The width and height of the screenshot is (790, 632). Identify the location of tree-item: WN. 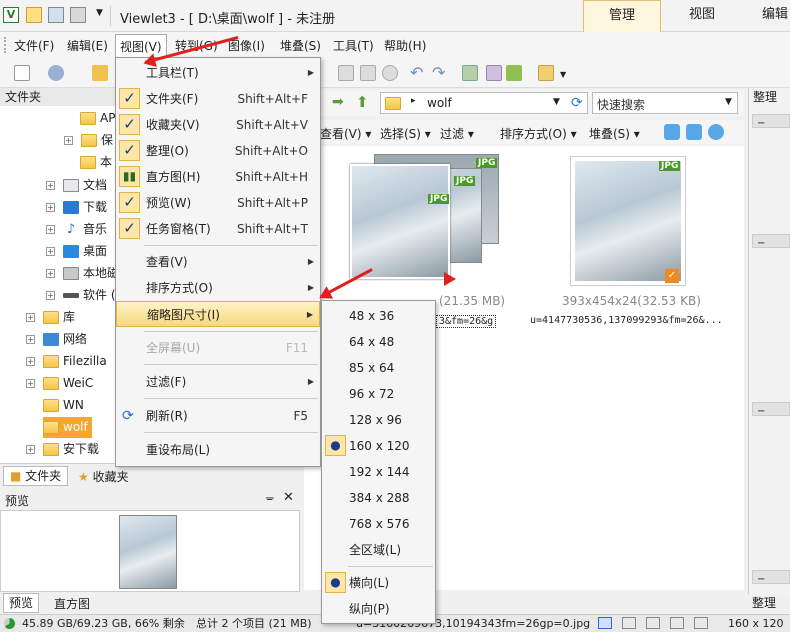
(63, 405).